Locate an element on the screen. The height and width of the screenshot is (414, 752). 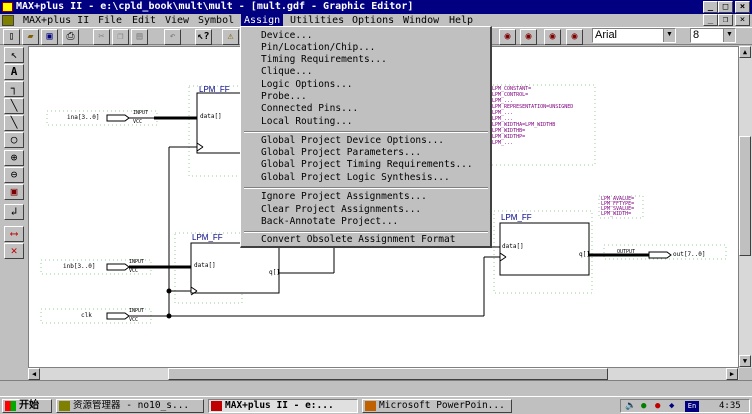
menu-symbol: Symbol is located at coordinates (216, 20).